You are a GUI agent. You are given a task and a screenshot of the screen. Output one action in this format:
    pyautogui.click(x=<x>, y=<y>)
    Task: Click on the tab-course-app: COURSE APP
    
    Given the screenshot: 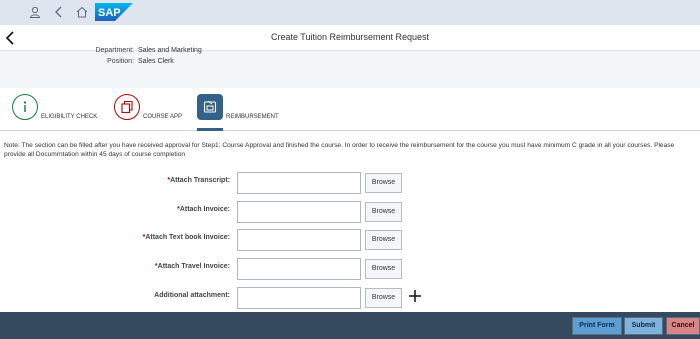 What is the action you would take?
    pyautogui.click(x=154, y=112)
    